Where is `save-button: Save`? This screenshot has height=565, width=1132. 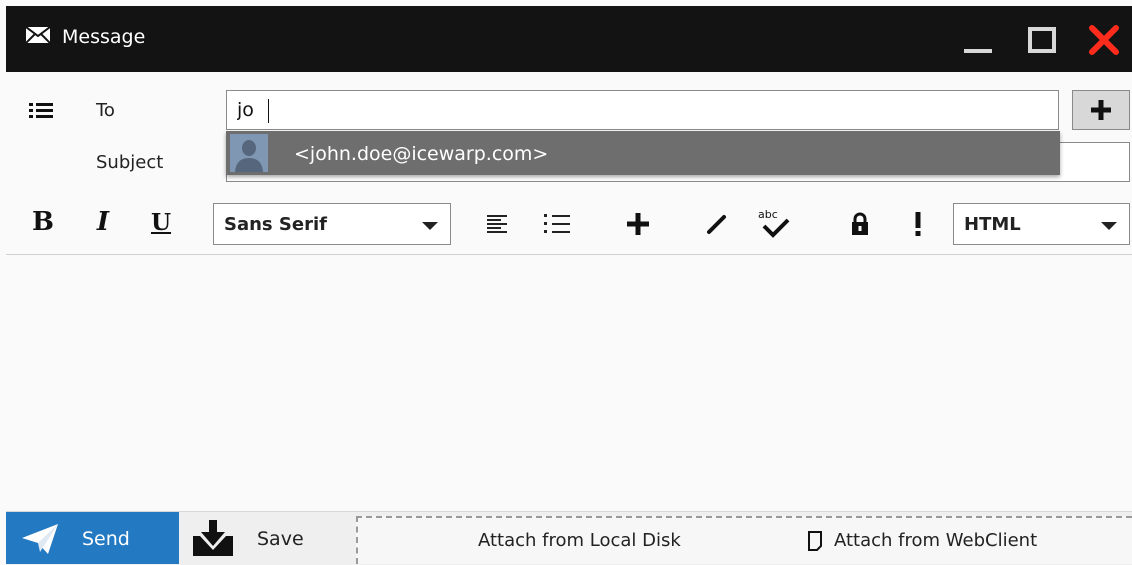
save-button: Save is located at coordinates (254, 538).